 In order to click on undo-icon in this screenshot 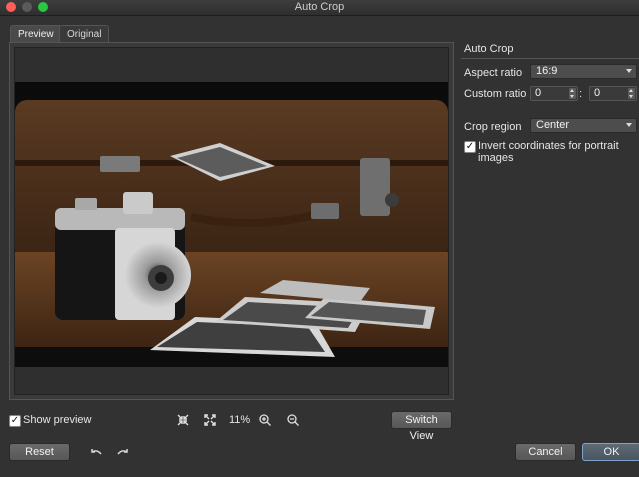, I will do `click(96, 452)`.